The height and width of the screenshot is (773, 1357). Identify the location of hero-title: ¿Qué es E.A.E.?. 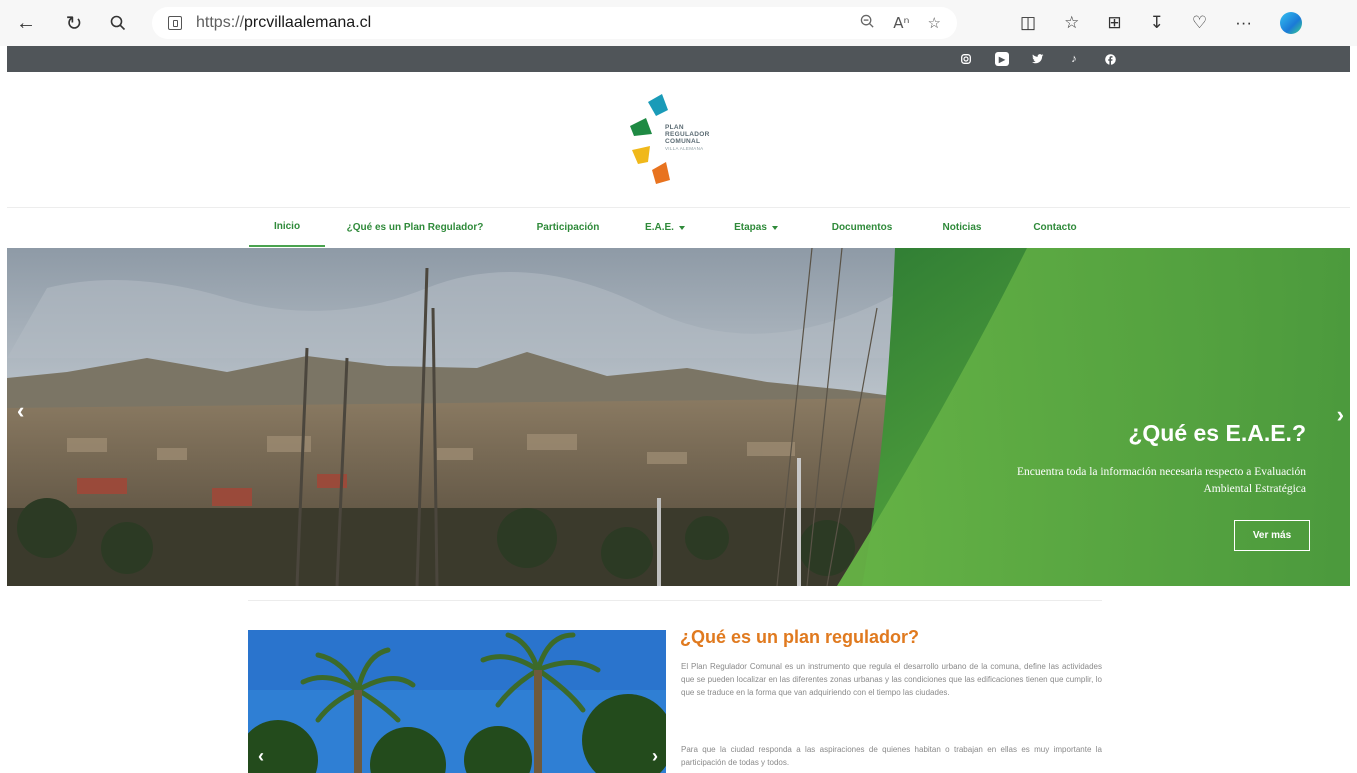
(1217, 433).